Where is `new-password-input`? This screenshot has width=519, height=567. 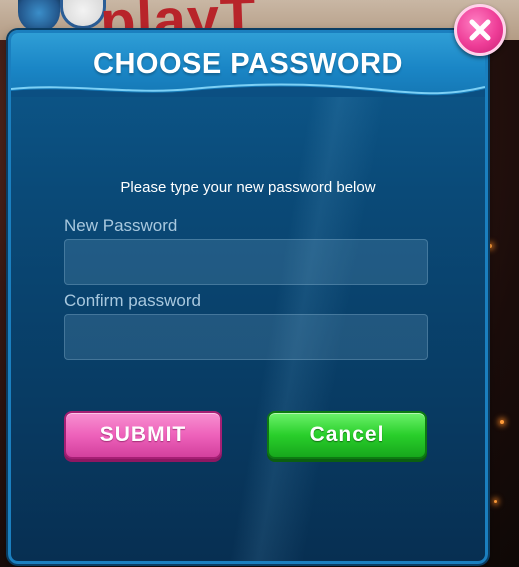
new-password-input is located at coordinates (246, 262).